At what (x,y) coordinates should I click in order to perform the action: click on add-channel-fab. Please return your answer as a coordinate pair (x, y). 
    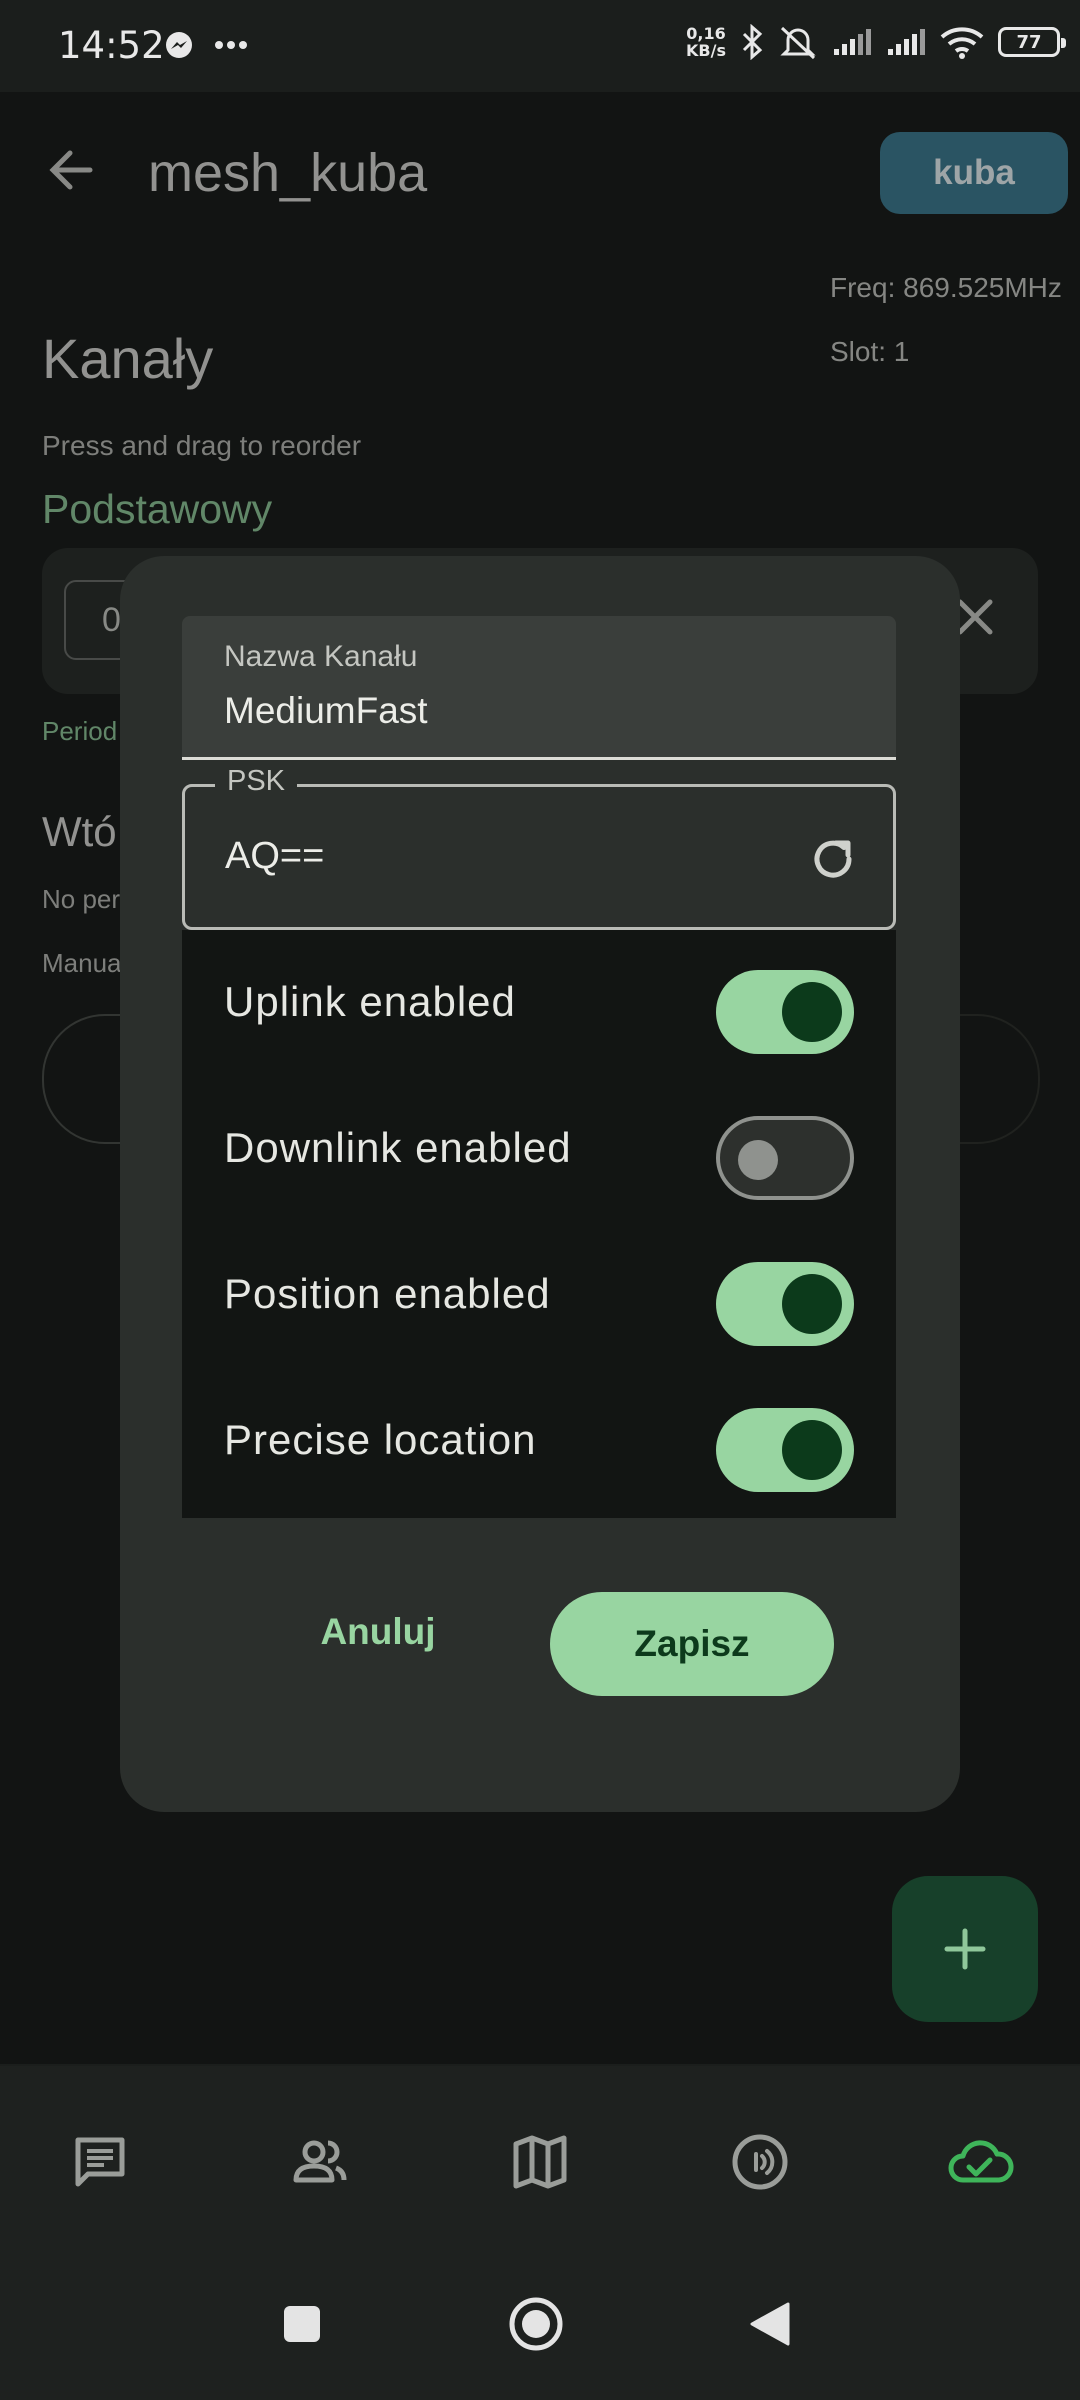
    Looking at the image, I should click on (965, 1949).